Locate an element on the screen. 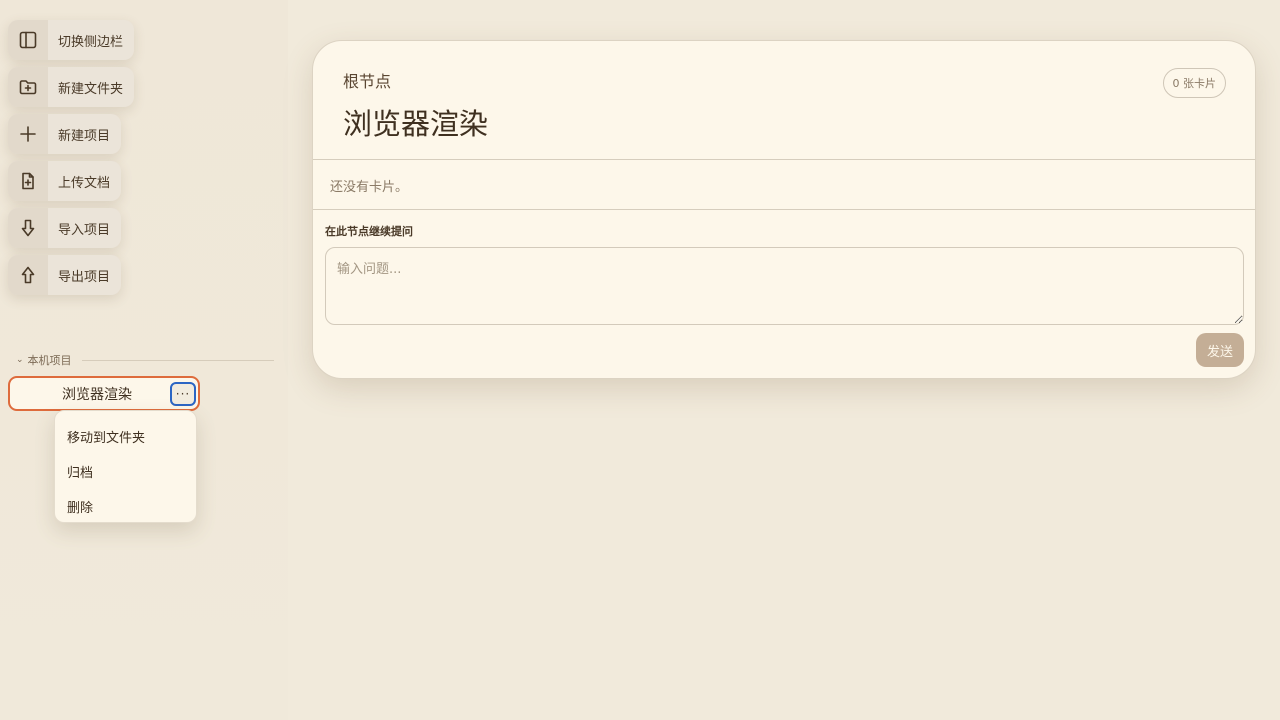  menu-item-delete: 删除 is located at coordinates (125, 506).